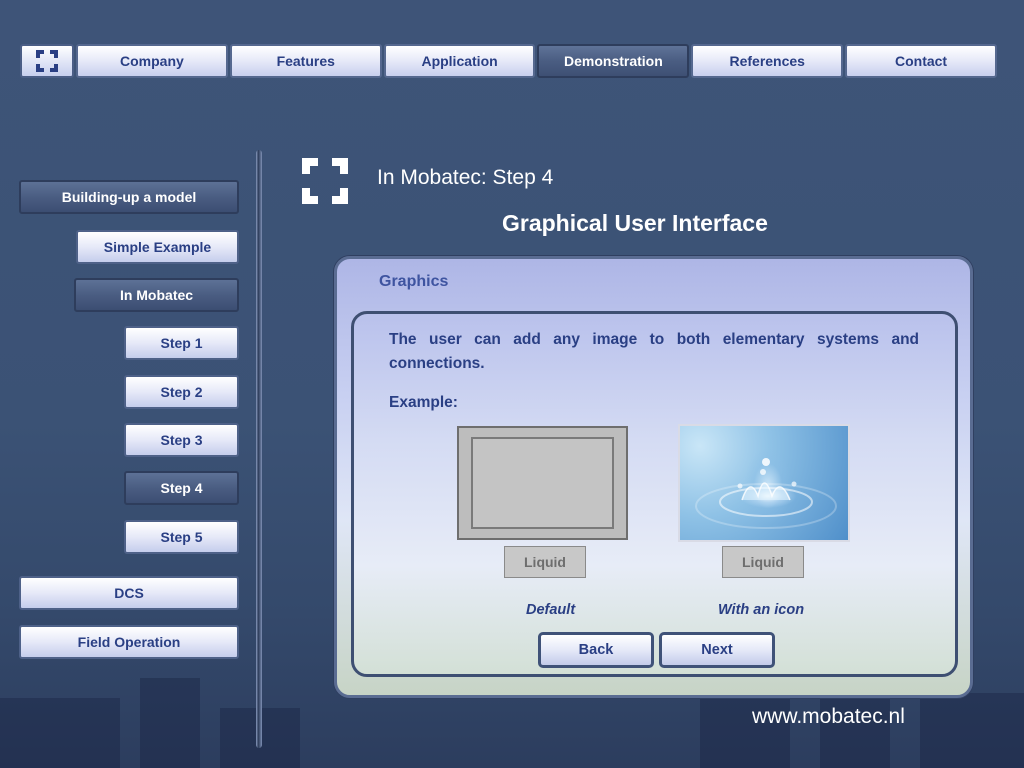  What do you see at coordinates (423, 402) in the screenshot?
I see `example-label: Example:` at bounding box center [423, 402].